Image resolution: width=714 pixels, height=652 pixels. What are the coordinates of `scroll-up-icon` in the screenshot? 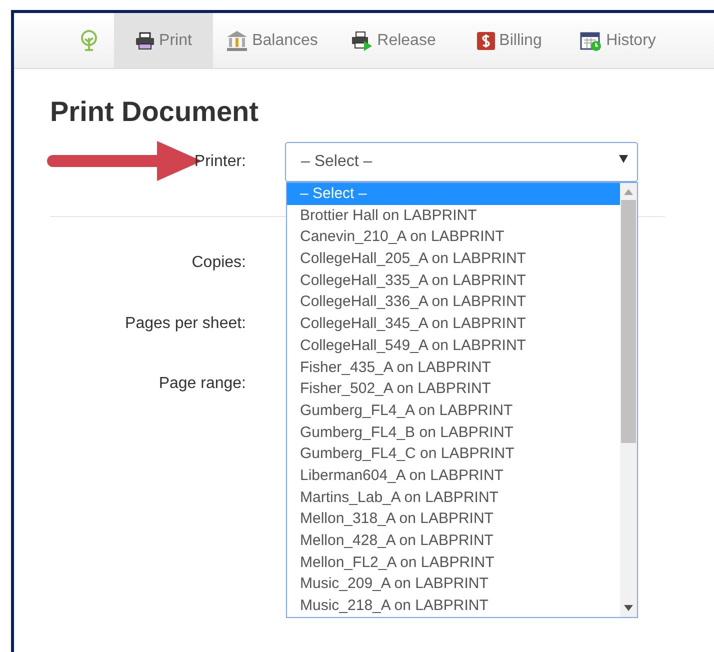 It's located at (628, 192).